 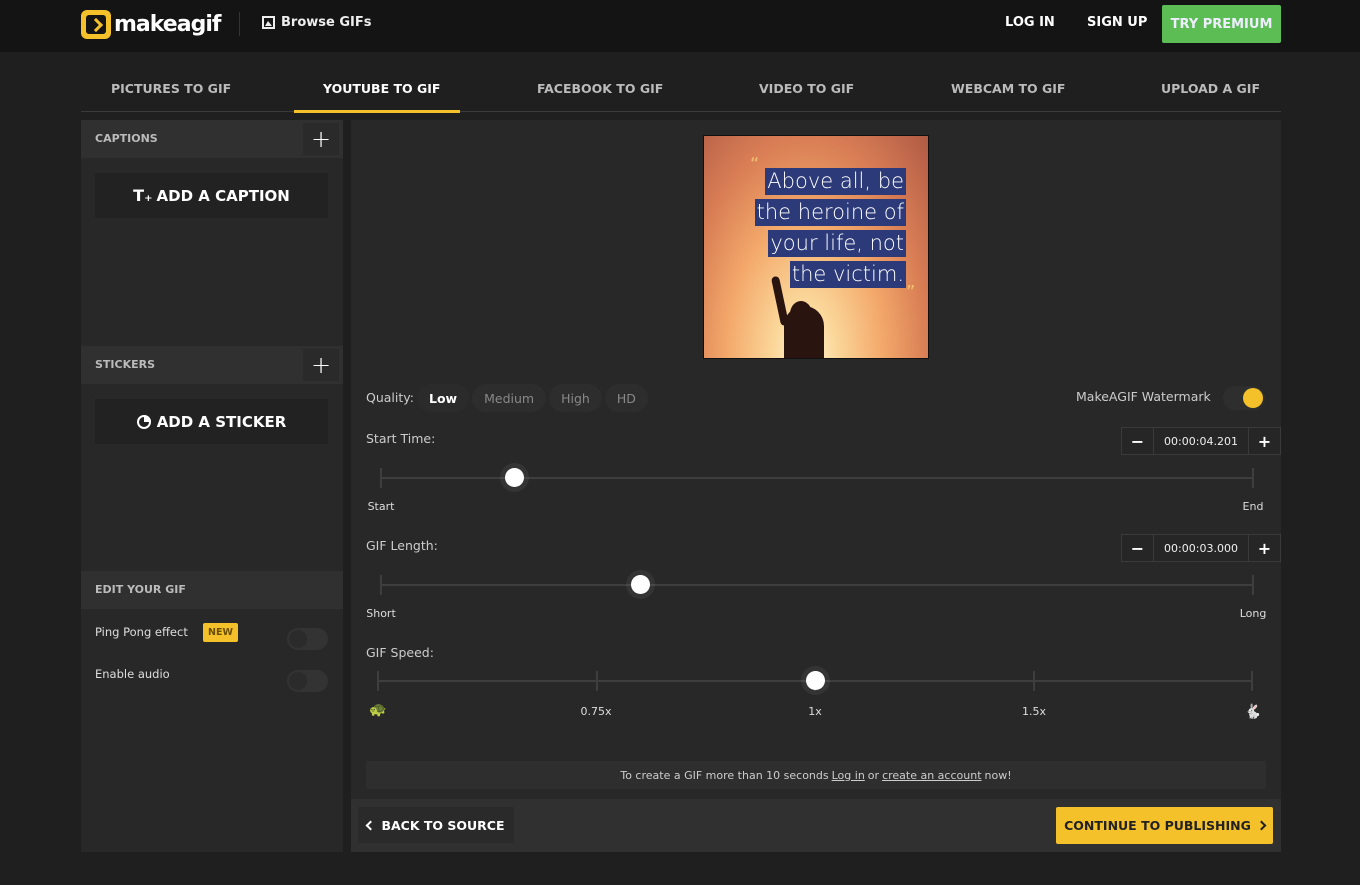 What do you see at coordinates (755, 164) in the screenshot?
I see `open-quote: “` at bounding box center [755, 164].